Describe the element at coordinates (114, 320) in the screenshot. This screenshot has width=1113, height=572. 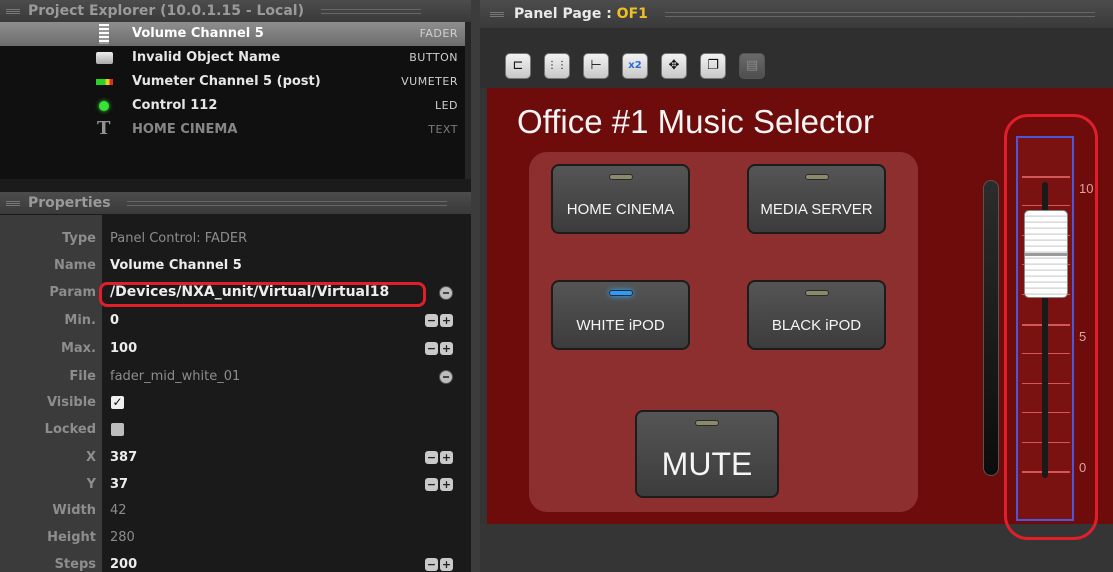
I see `property-value: 0` at that location.